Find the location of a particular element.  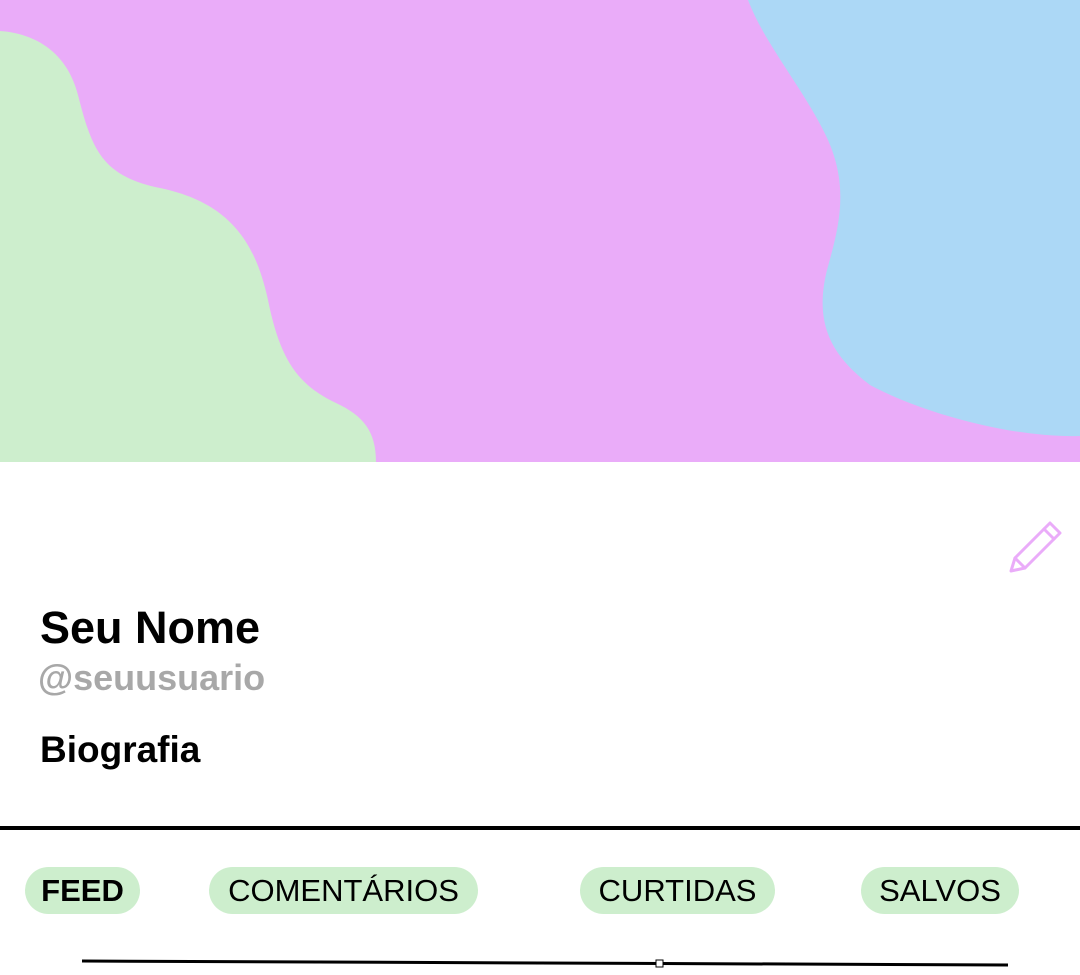

profile-name: Seu Nome is located at coordinates (150, 627).